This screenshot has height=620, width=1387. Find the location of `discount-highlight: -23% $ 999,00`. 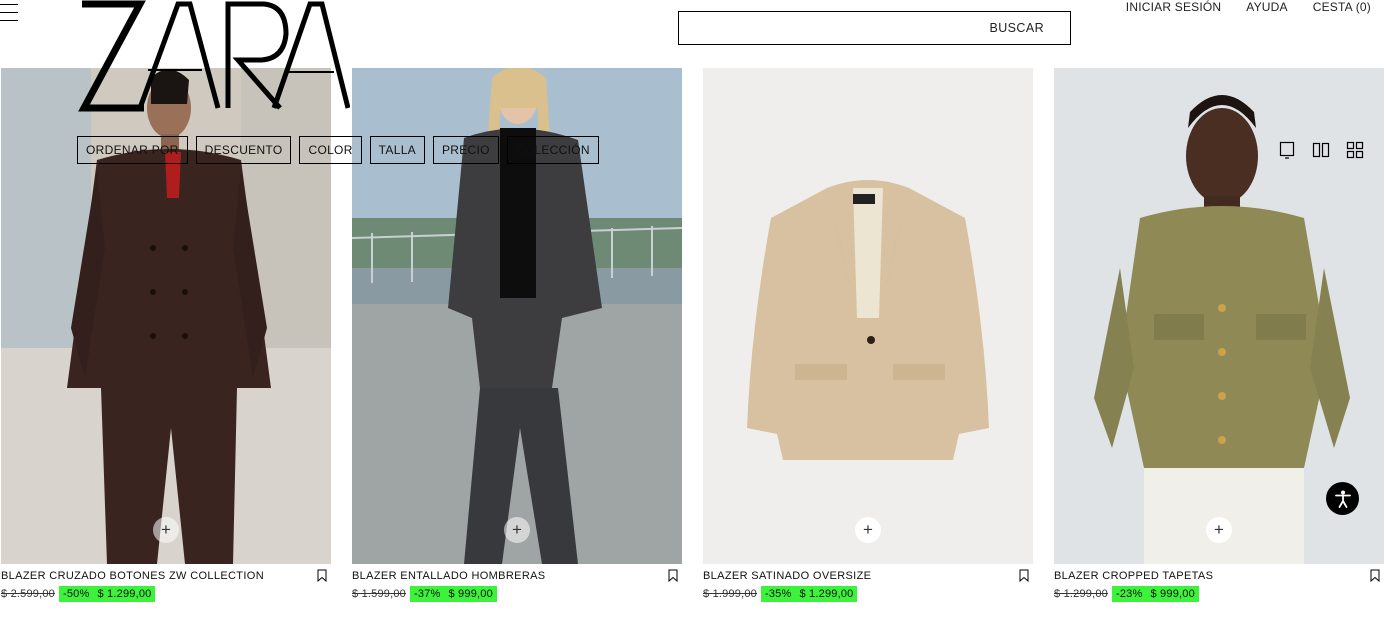

discount-highlight: -23% $ 999,00 is located at coordinates (1155, 594).